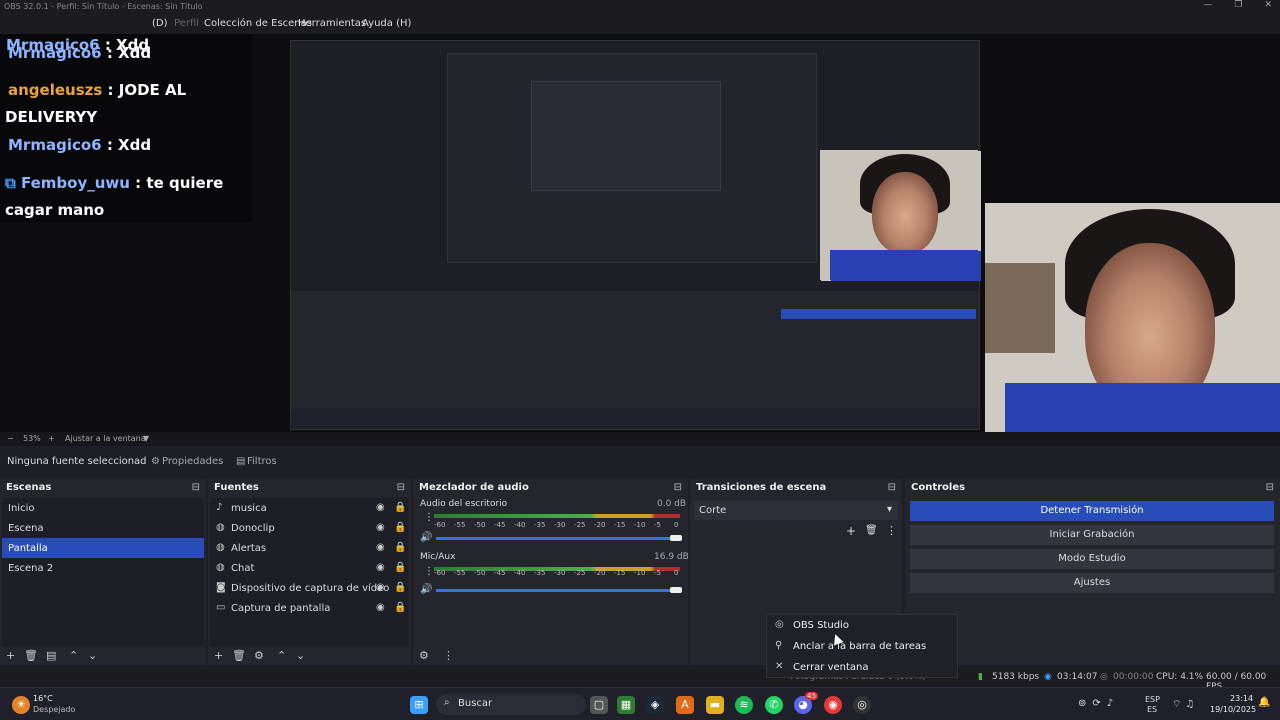 The width and height of the screenshot is (1280, 720). Describe the element at coordinates (1092, 559) in the screenshot. I see `studio-mode-button: Modo Estudio` at that location.